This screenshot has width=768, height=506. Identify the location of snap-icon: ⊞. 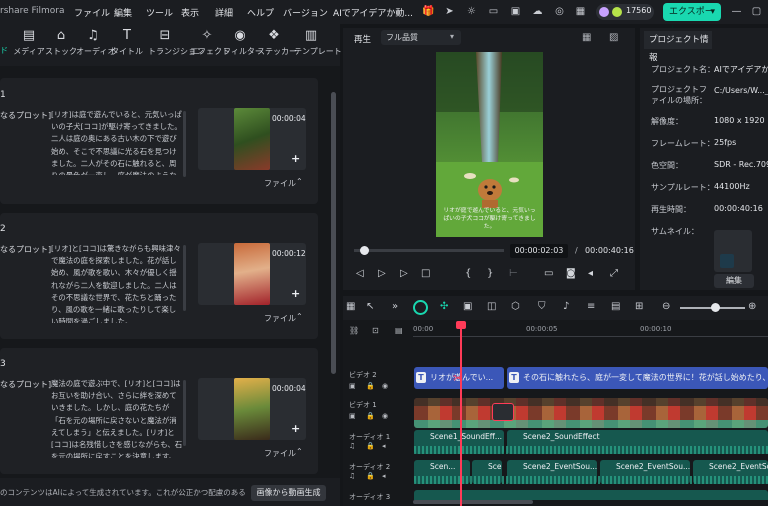
(639, 306).